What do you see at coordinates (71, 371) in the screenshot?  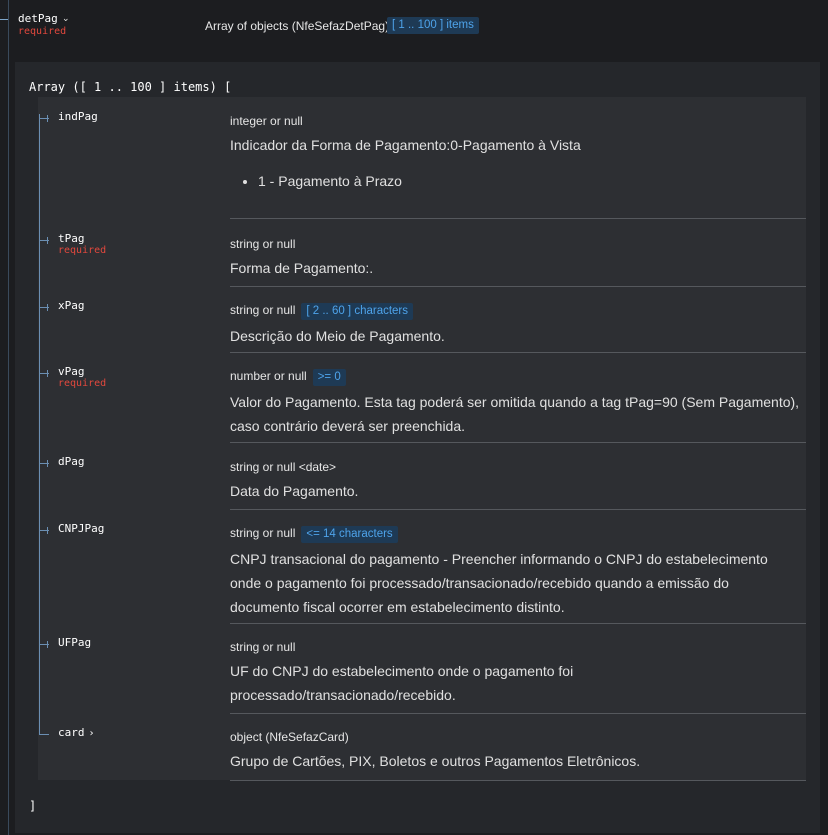 I see `field-name: vPag` at bounding box center [71, 371].